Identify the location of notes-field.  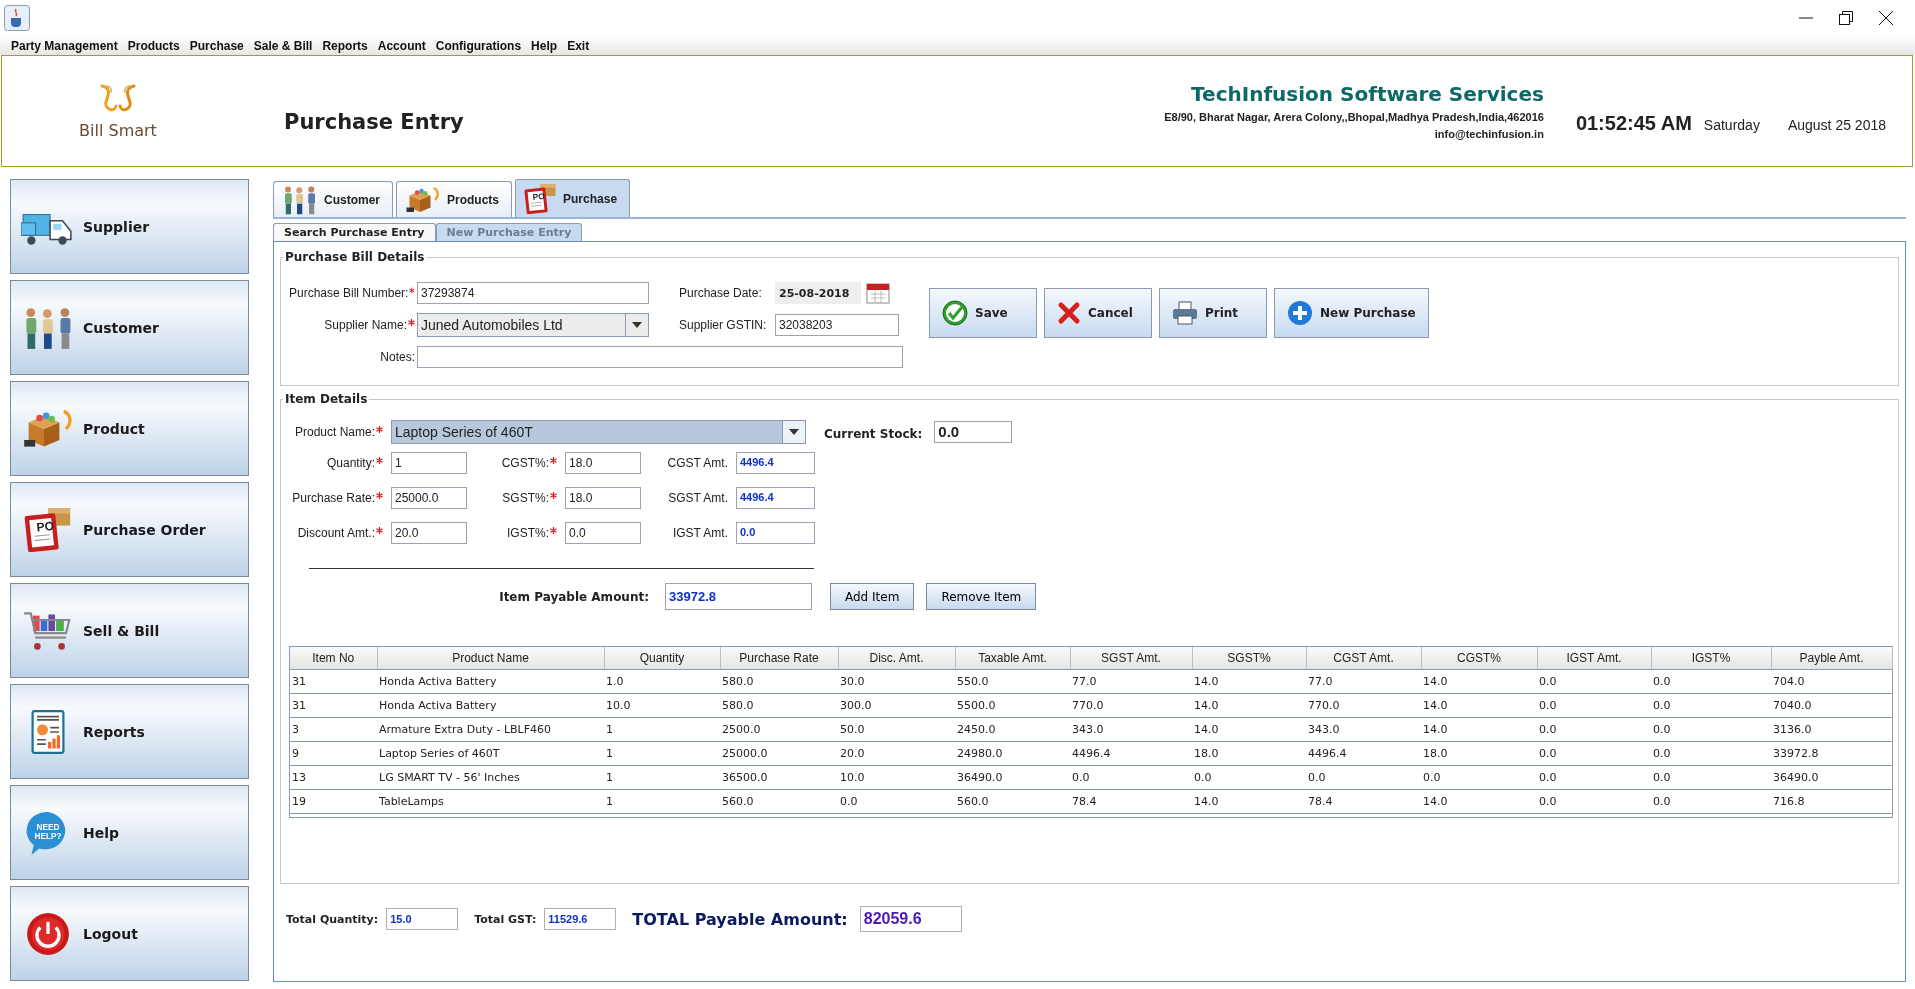
(660, 357).